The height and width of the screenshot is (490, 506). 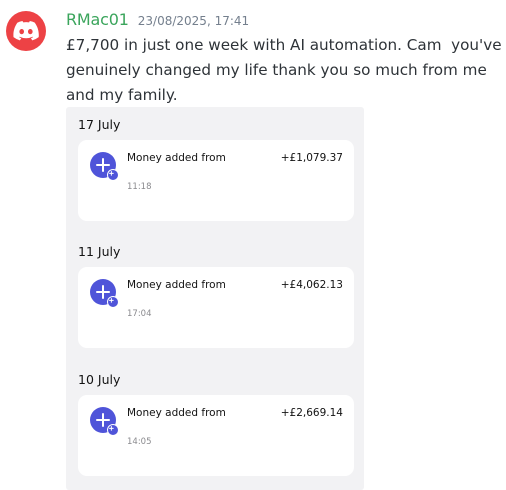 I want to click on date-header: 10 July, so click(x=99, y=379).